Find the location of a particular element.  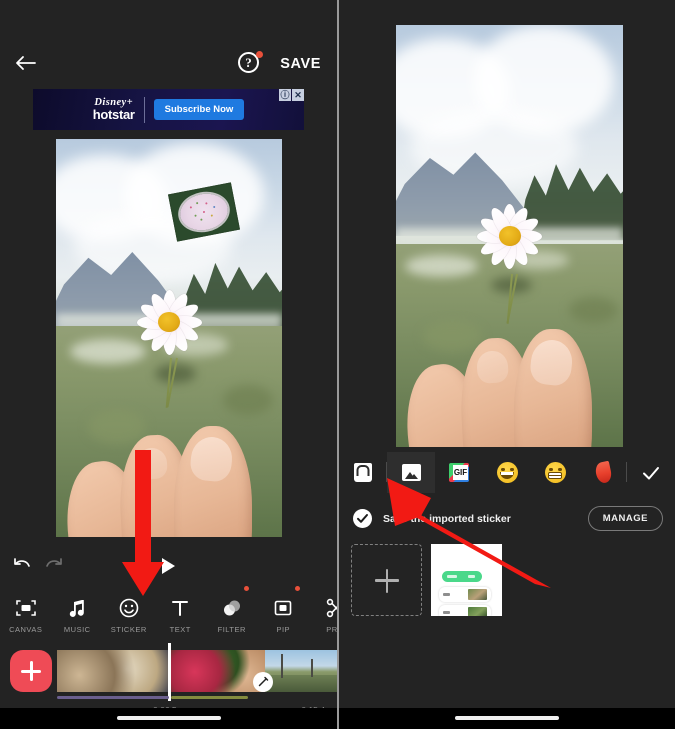

save-imported-sticker-row: Save the imported sticker MANAGE is located at coordinates (507, 518).